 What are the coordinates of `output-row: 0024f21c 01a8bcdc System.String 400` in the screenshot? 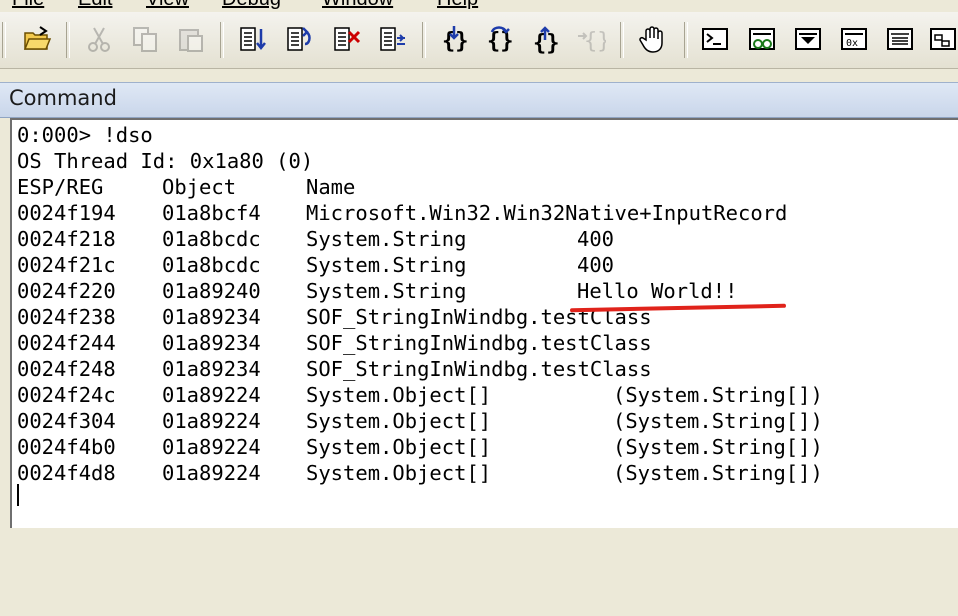 It's located at (315, 265).